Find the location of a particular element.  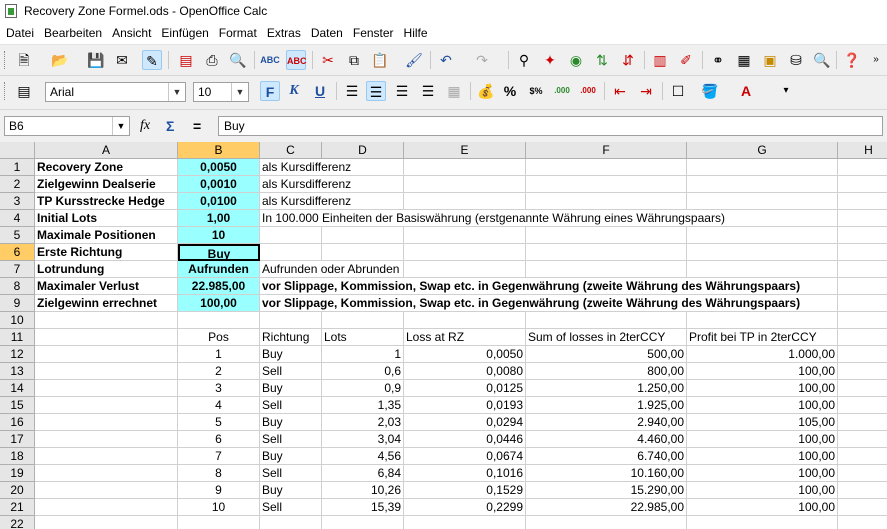

percent-format-button: % is located at coordinates (510, 91).